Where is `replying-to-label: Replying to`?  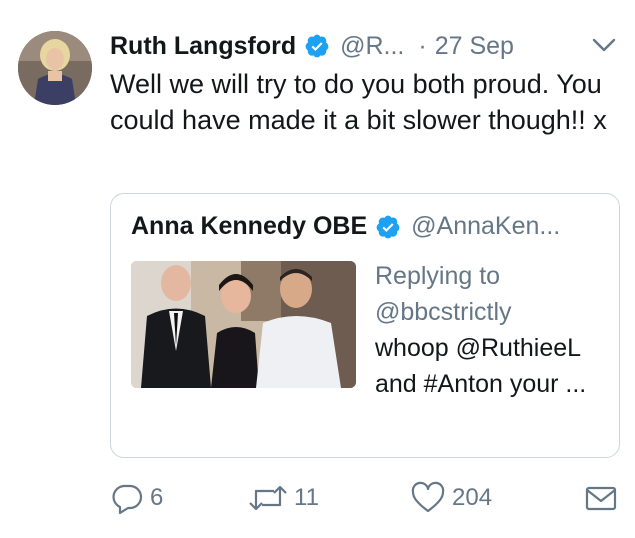 replying-to-label: Replying to is located at coordinates (438, 276).